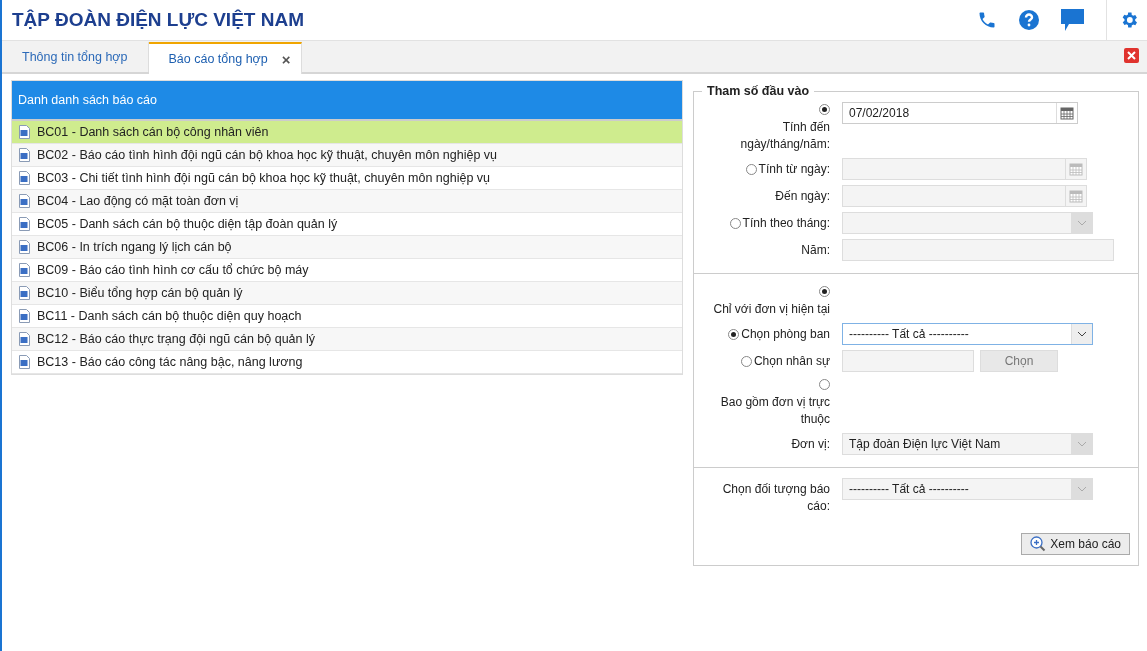  What do you see at coordinates (225, 58) in the screenshot?
I see `tab: Báo cáo tổng hợp ×` at bounding box center [225, 58].